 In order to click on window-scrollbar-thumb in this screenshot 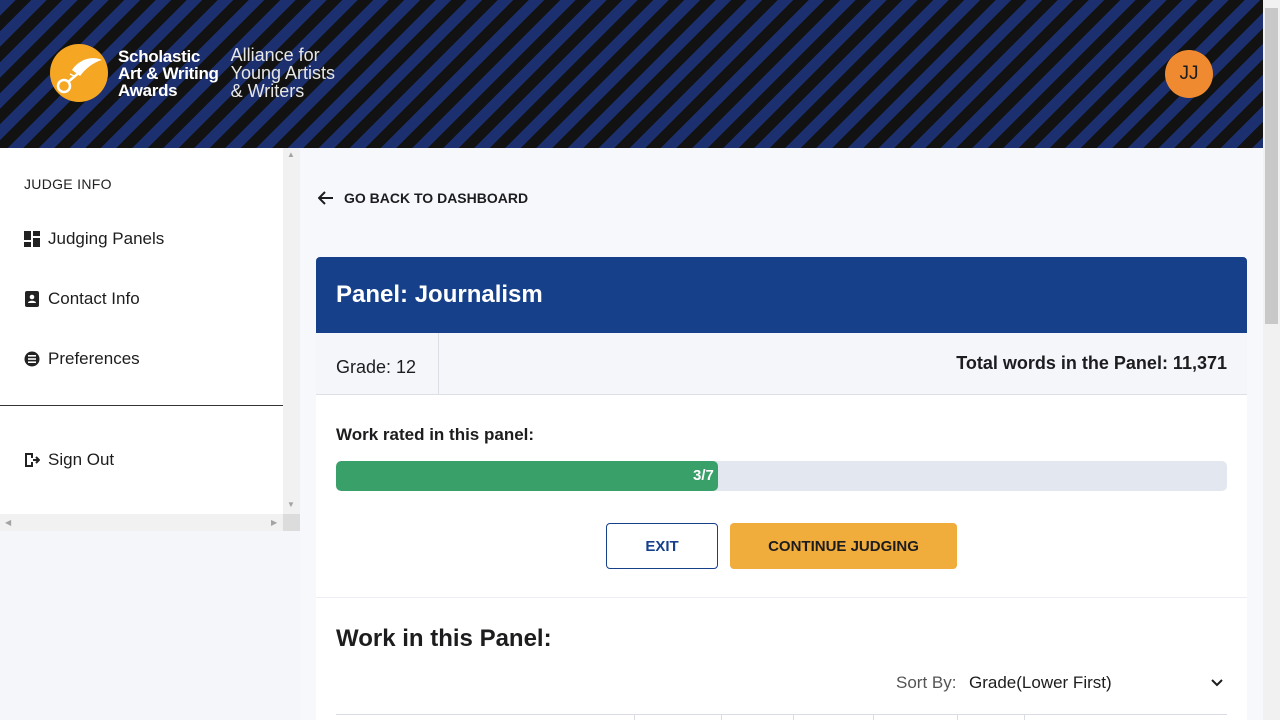, I will do `click(1271, 166)`.